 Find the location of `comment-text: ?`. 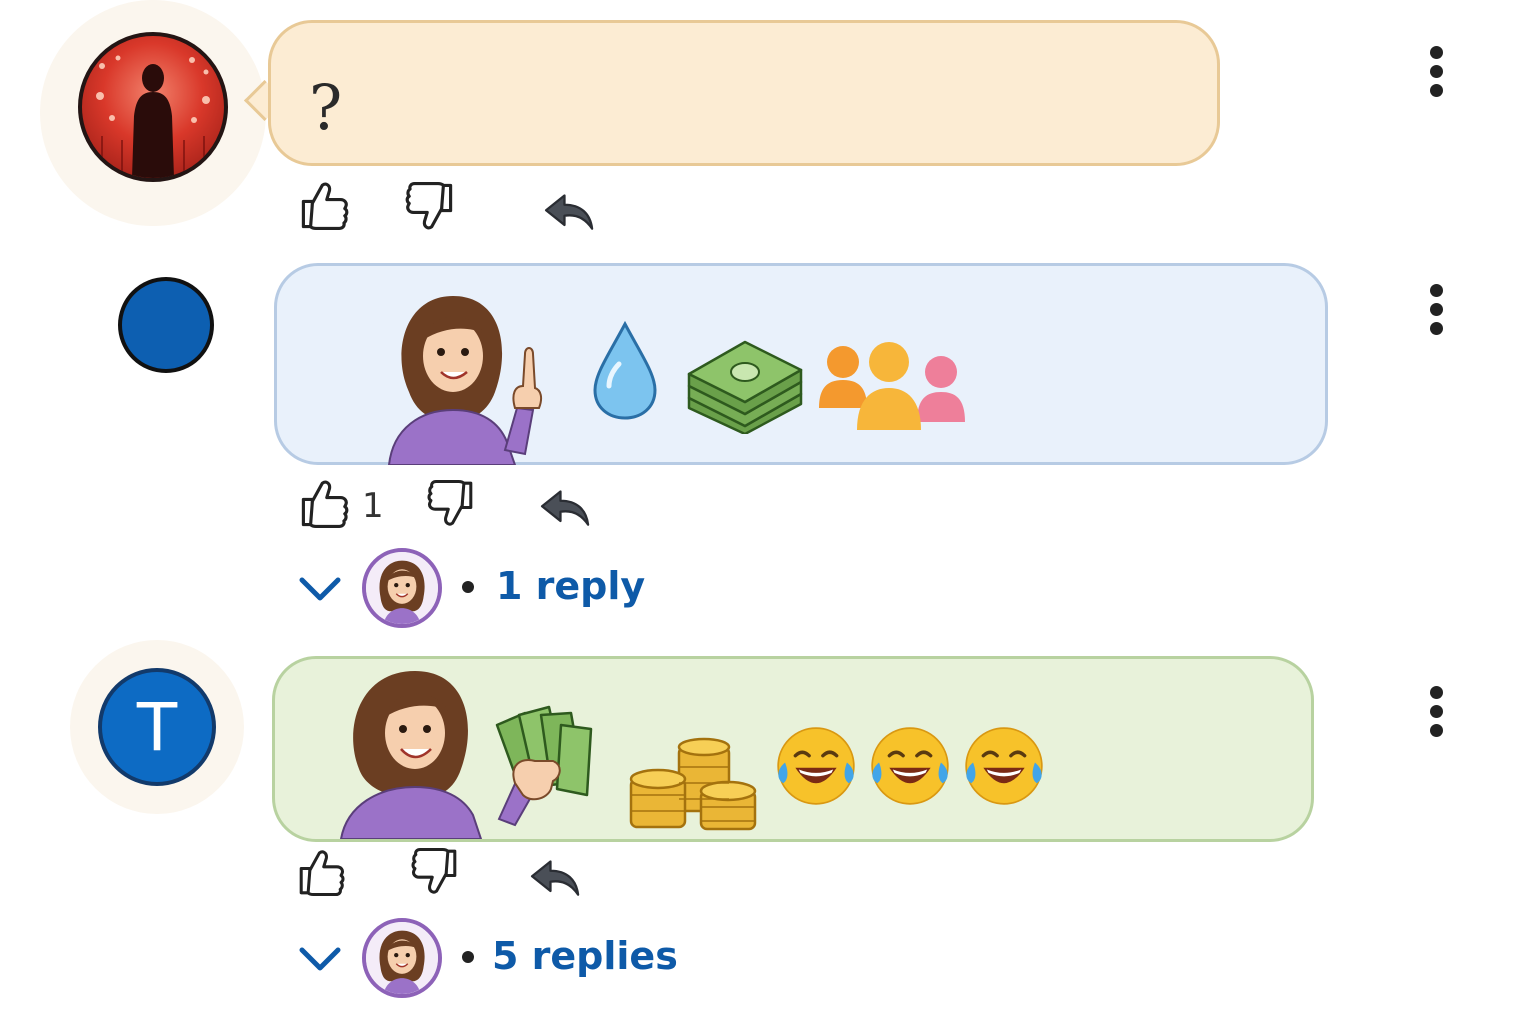

comment-text: ? is located at coordinates (326, 107).